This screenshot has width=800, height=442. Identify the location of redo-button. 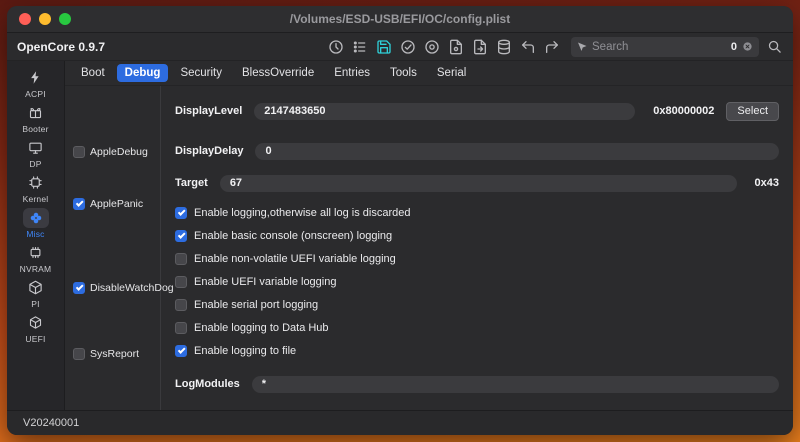
(552, 47).